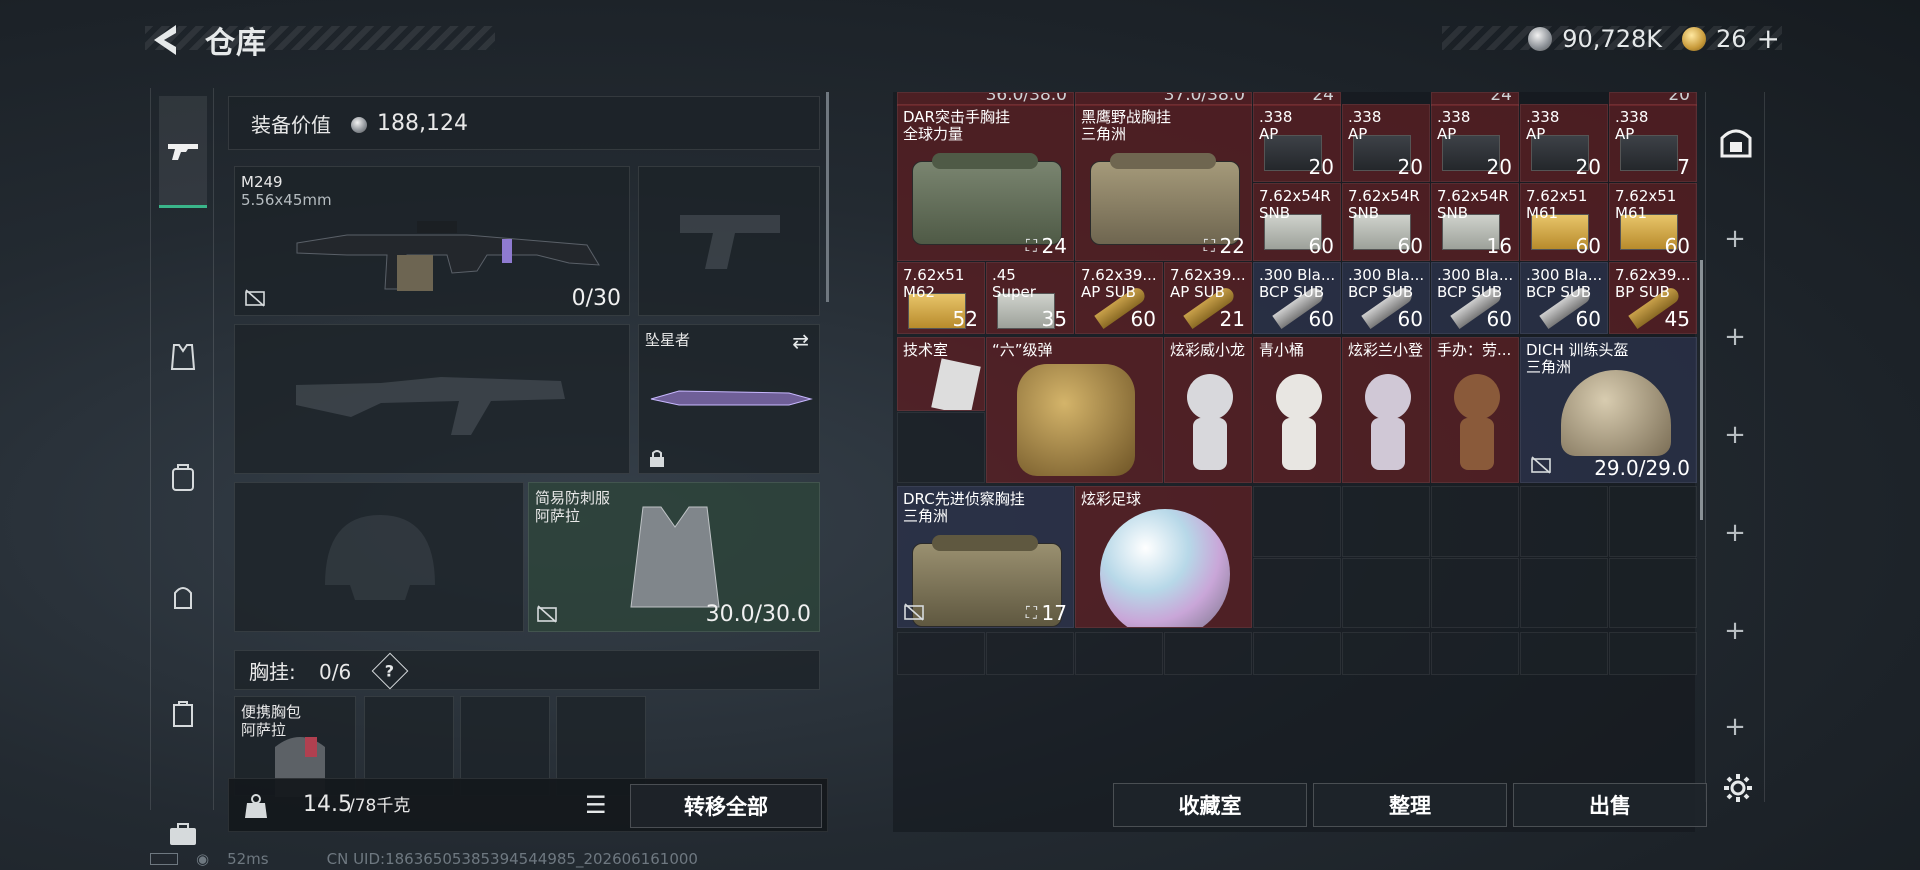 Image resolution: width=1920 pixels, height=870 pixels. I want to click on stash-scrollbar, so click(1701, 390).